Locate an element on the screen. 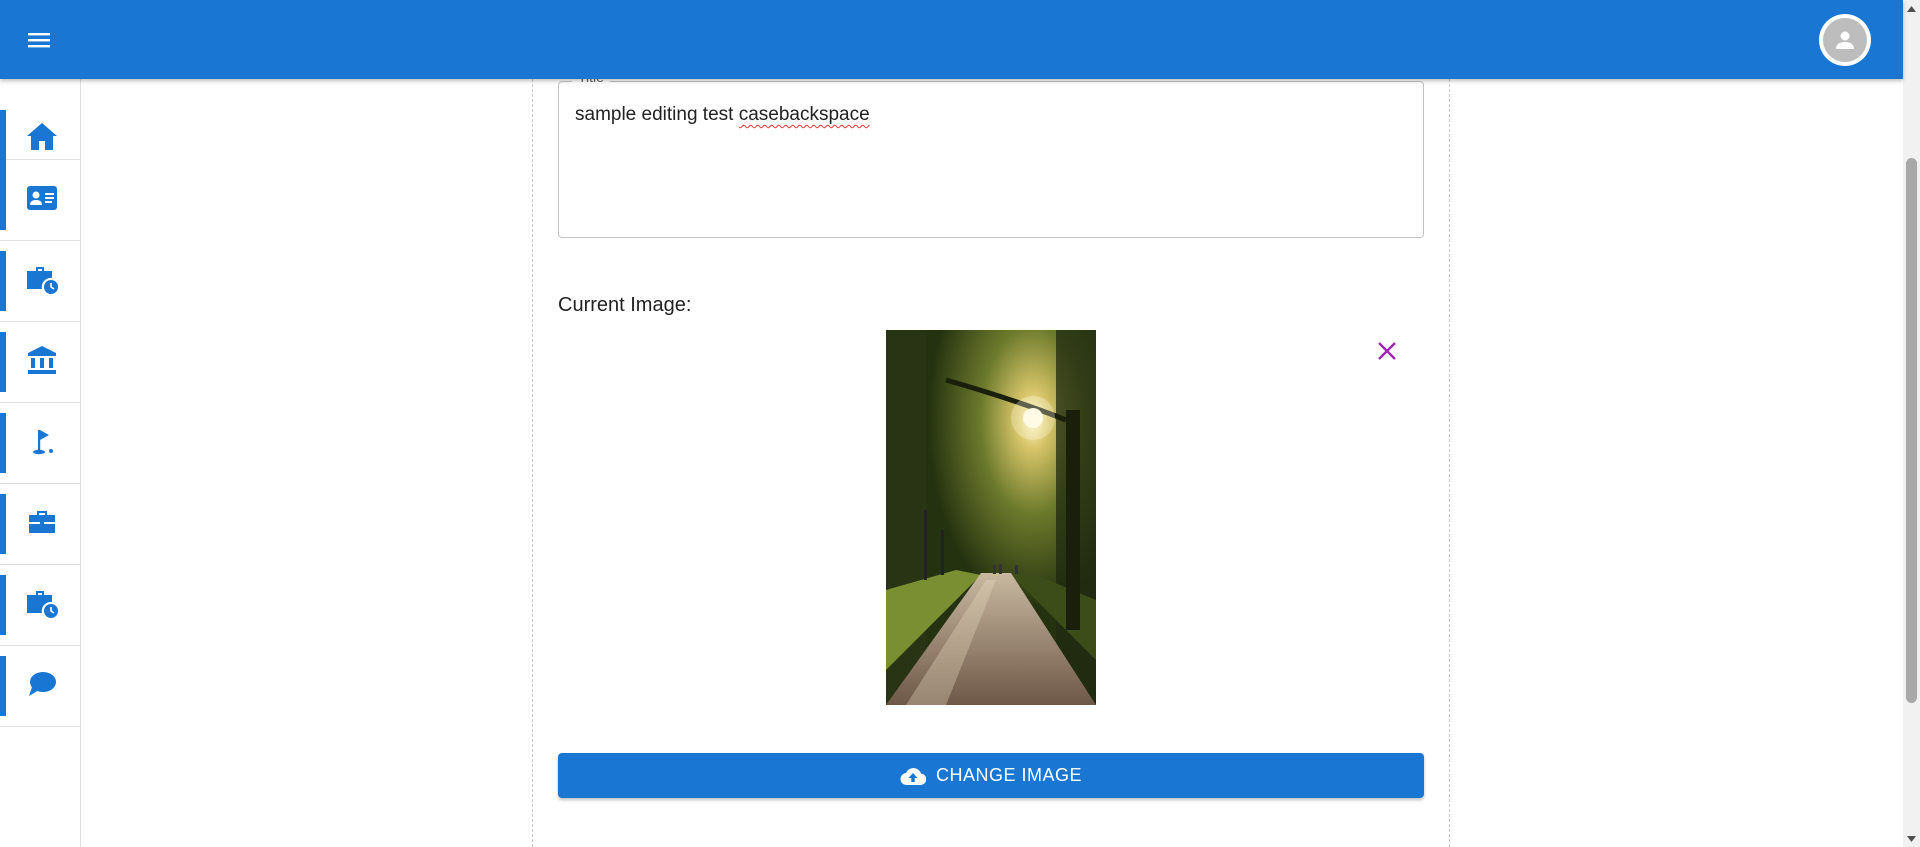 This screenshot has height=847, width=1920. change-image-button: CHANGE IMAGE is located at coordinates (991, 775).